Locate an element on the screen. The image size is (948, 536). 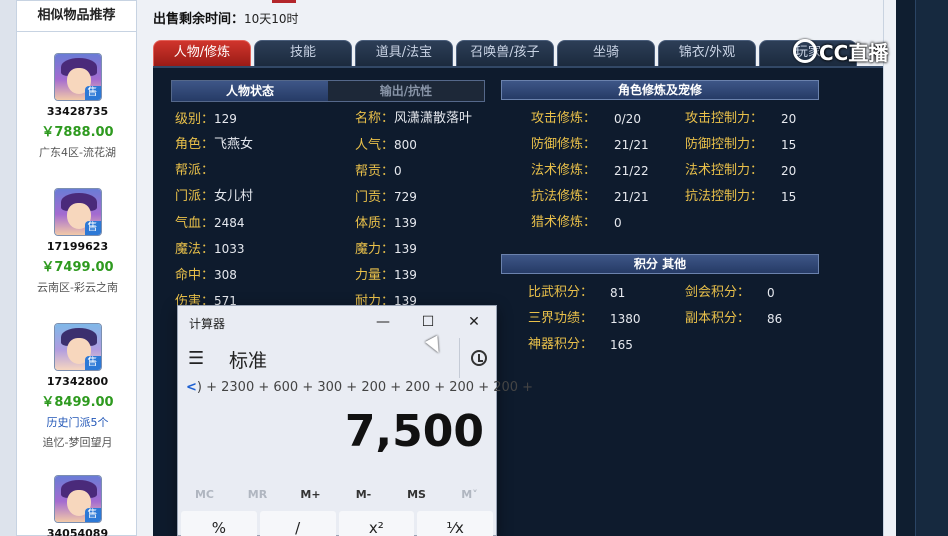
item-server: 广东4区-流花湖 is located at coordinates (77, 152).